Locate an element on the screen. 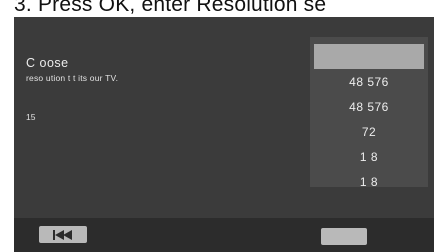 This screenshot has width=435, height=252. ok-button is located at coordinates (344, 236).